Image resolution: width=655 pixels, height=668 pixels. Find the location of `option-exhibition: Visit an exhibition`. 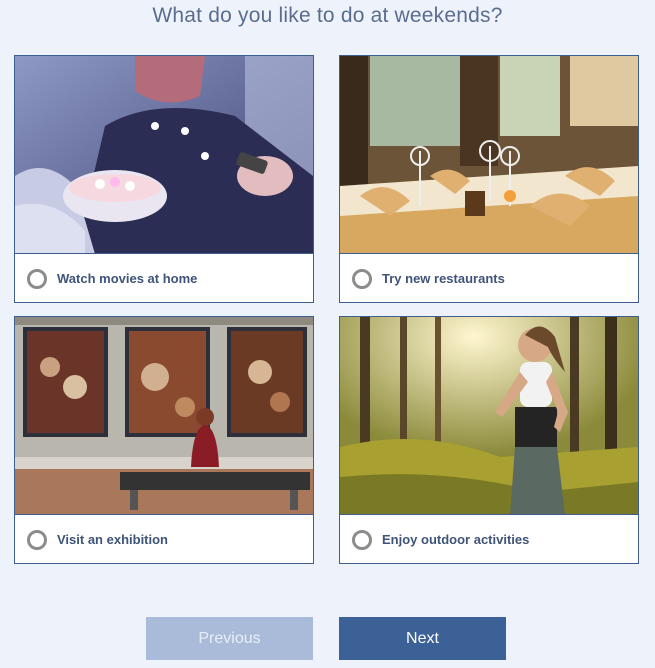

option-exhibition: Visit an exhibition is located at coordinates (164, 539).